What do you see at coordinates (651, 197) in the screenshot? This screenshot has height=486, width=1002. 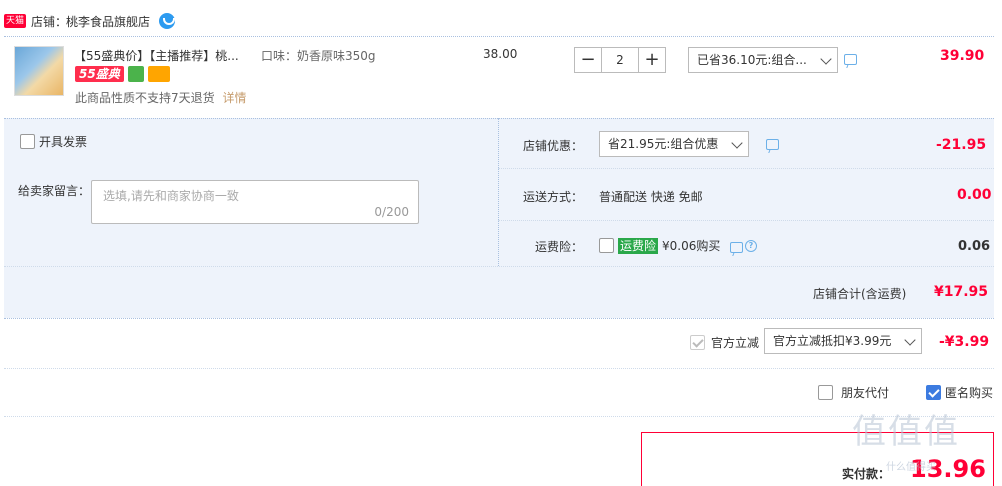 I see `shipping-method: 普通配送 快递 免邮` at bounding box center [651, 197].